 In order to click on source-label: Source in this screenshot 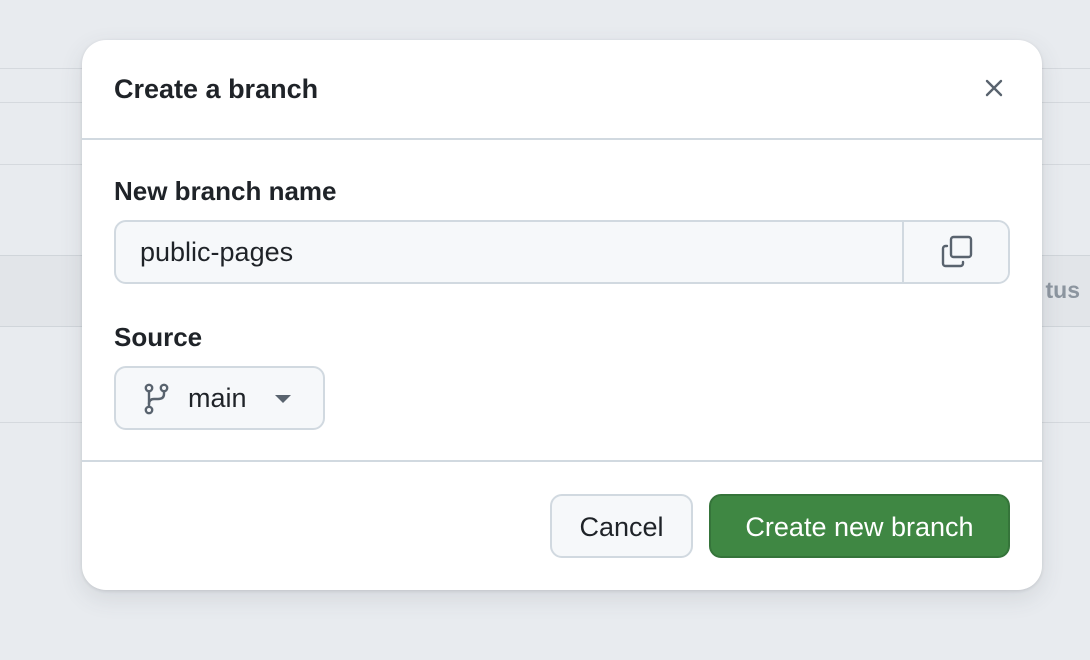, I will do `click(158, 337)`.